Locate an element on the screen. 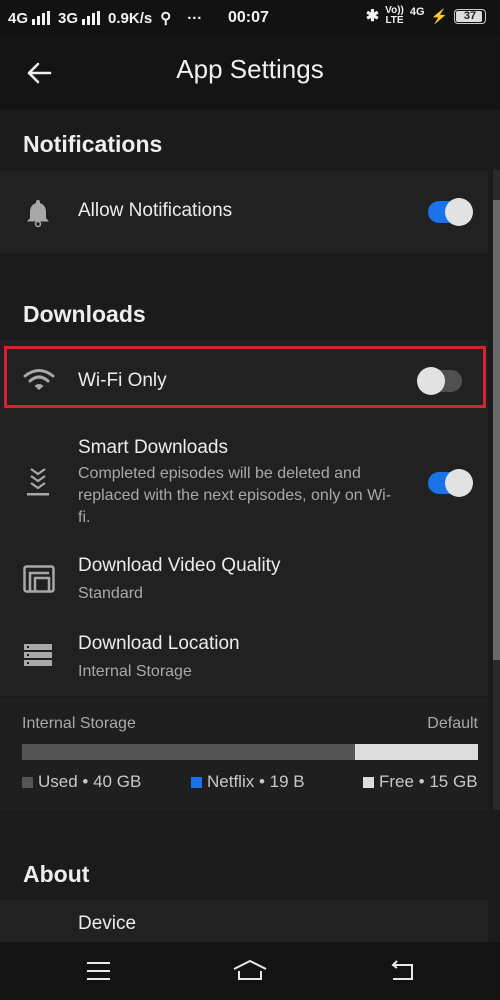 The image size is (500, 1000). navigation-bar is located at coordinates (250, 971).